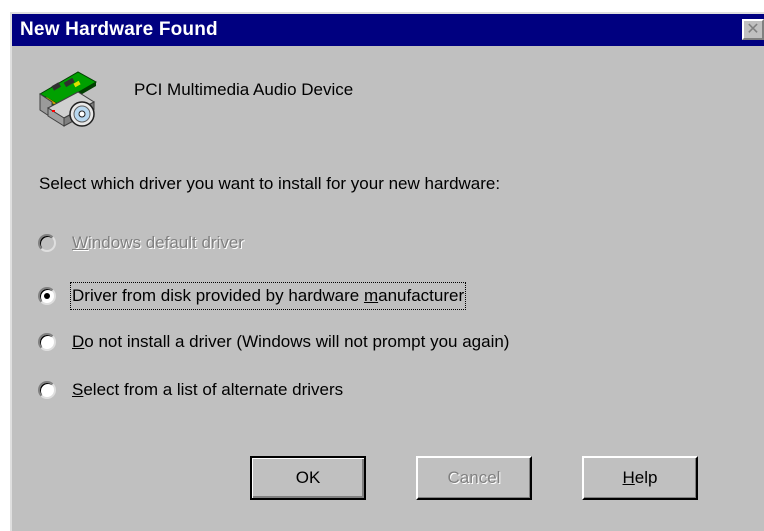 This screenshot has height=531, width=764. What do you see at coordinates (388, 30) in the screenshot?
I see `title-bar: New Hardware Found ✕` at bounding box center [388, 30].